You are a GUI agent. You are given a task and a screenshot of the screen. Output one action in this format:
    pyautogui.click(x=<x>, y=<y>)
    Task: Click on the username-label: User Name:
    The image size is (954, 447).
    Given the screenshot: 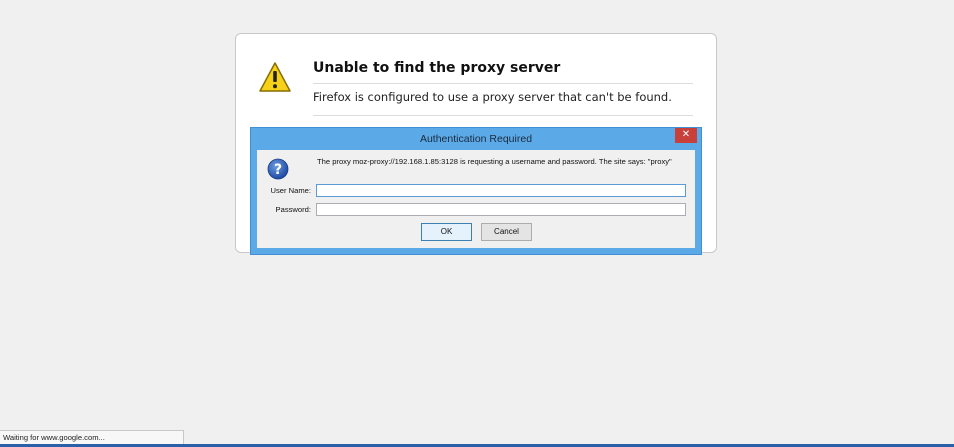 What is the action you would take?
    pyautogui.click(x=290, y=190)
    